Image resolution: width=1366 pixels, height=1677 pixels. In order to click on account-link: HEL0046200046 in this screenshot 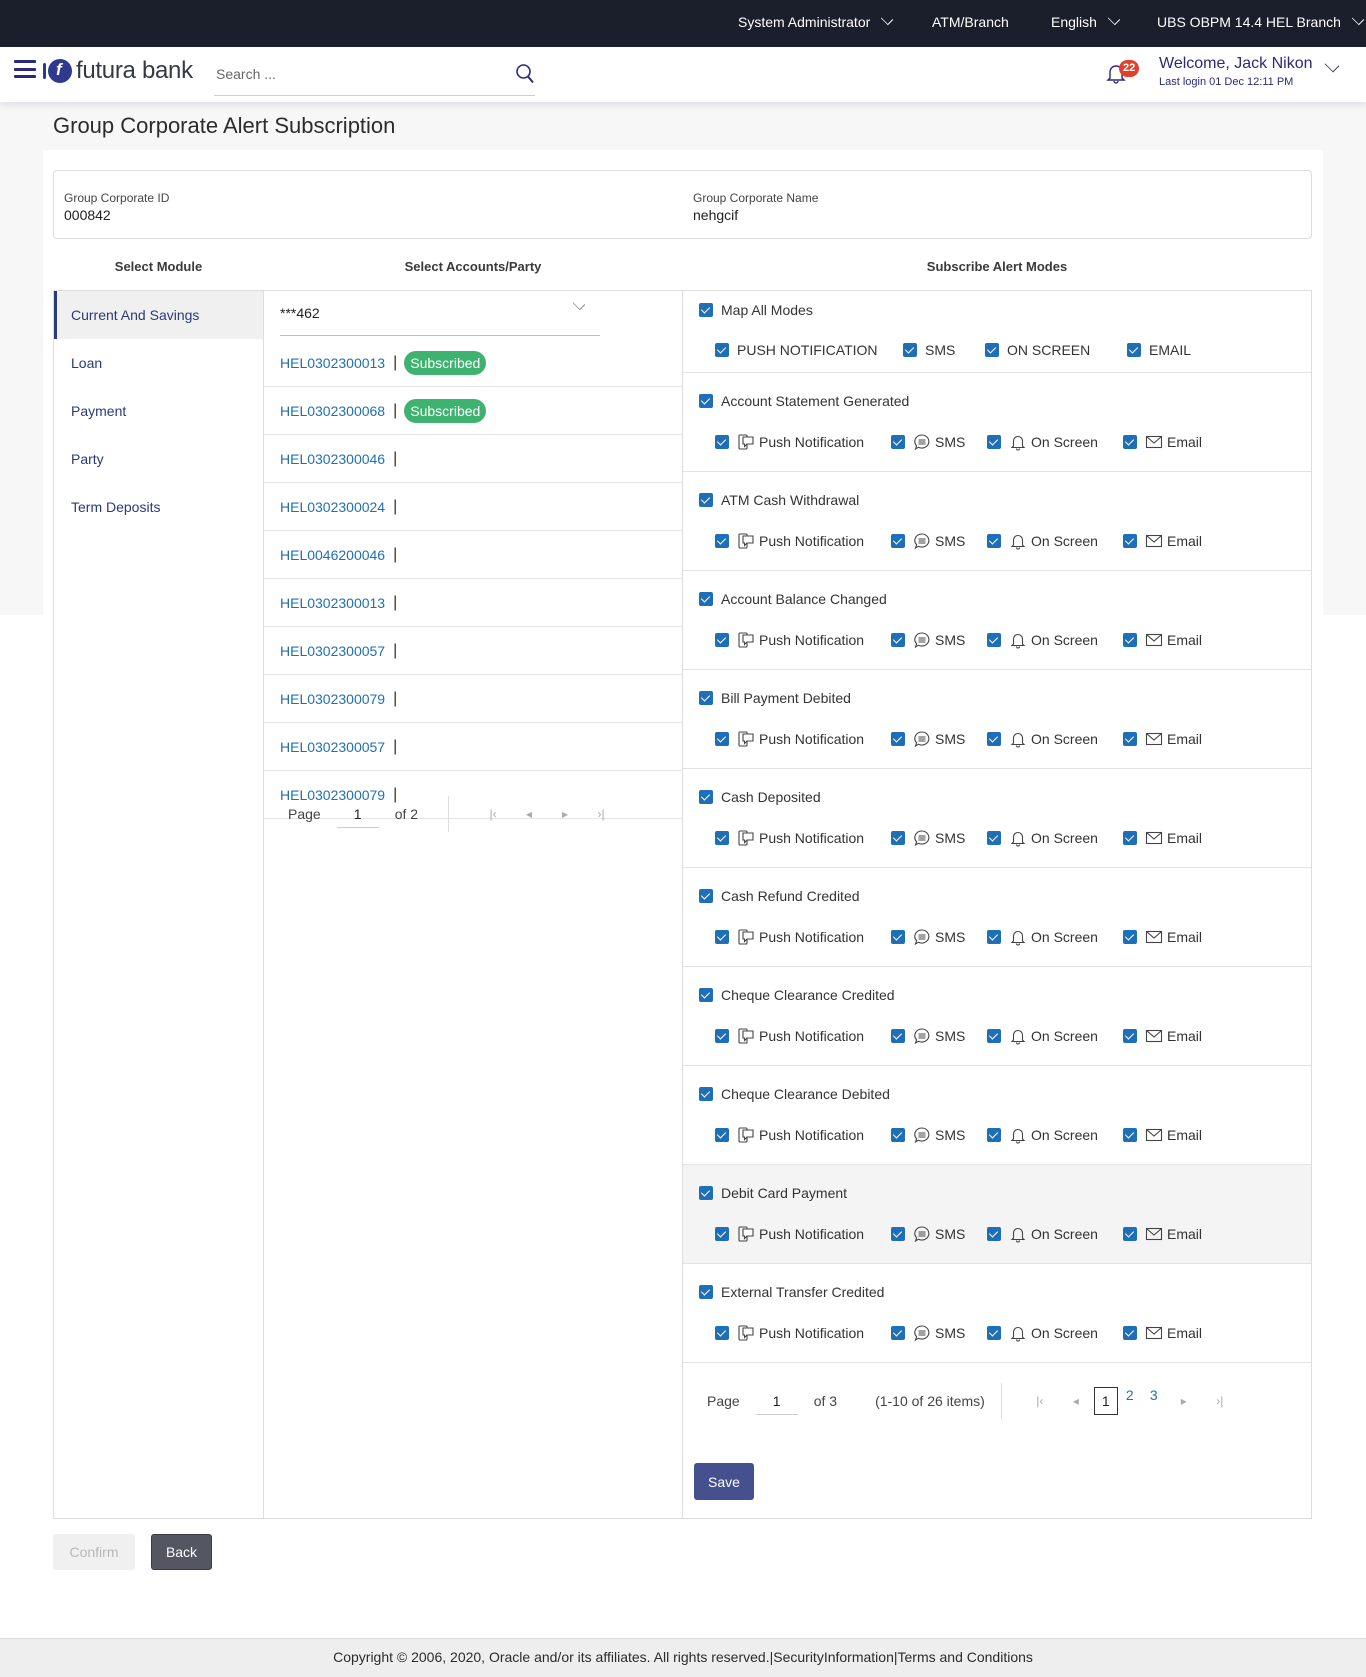, I will do `click(332, 555)`.